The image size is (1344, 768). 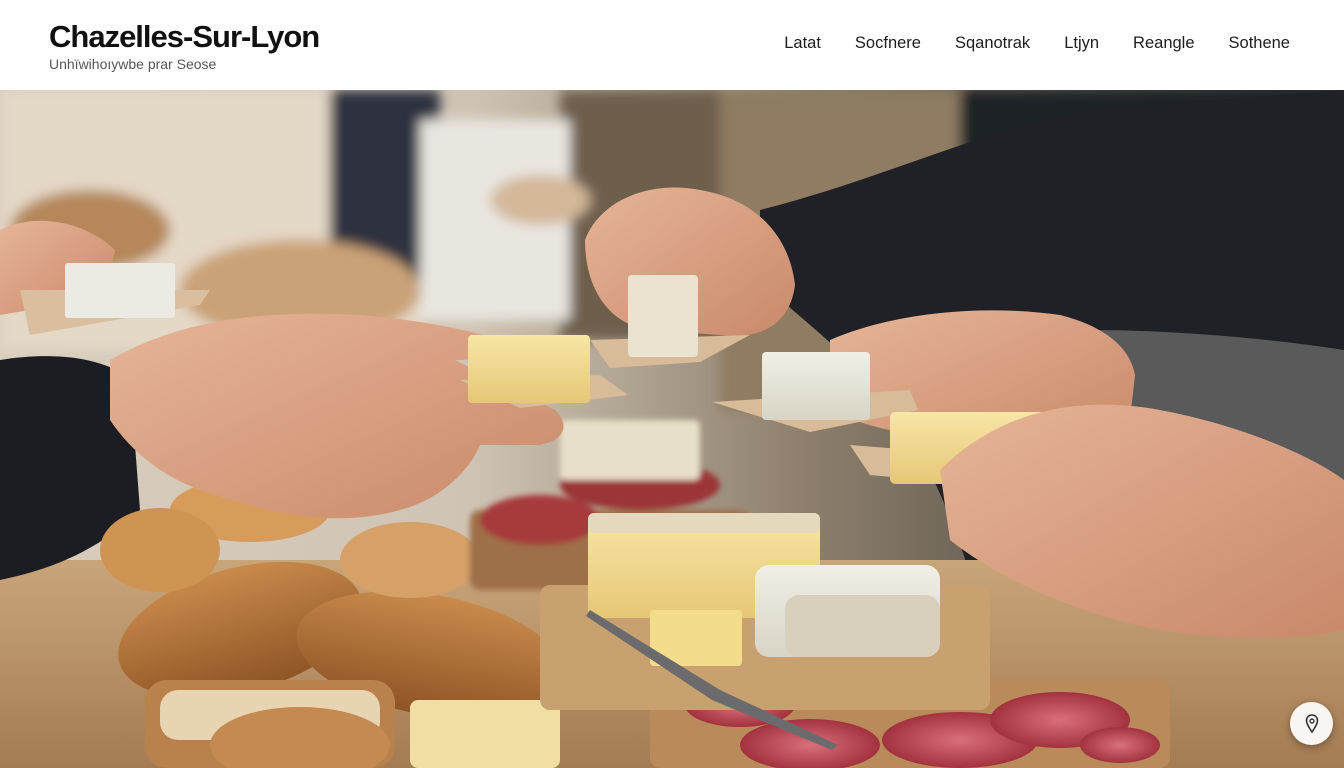 I want to click on site-title: Chazelles-Sur-Lyon, so click(x=184, y=37).